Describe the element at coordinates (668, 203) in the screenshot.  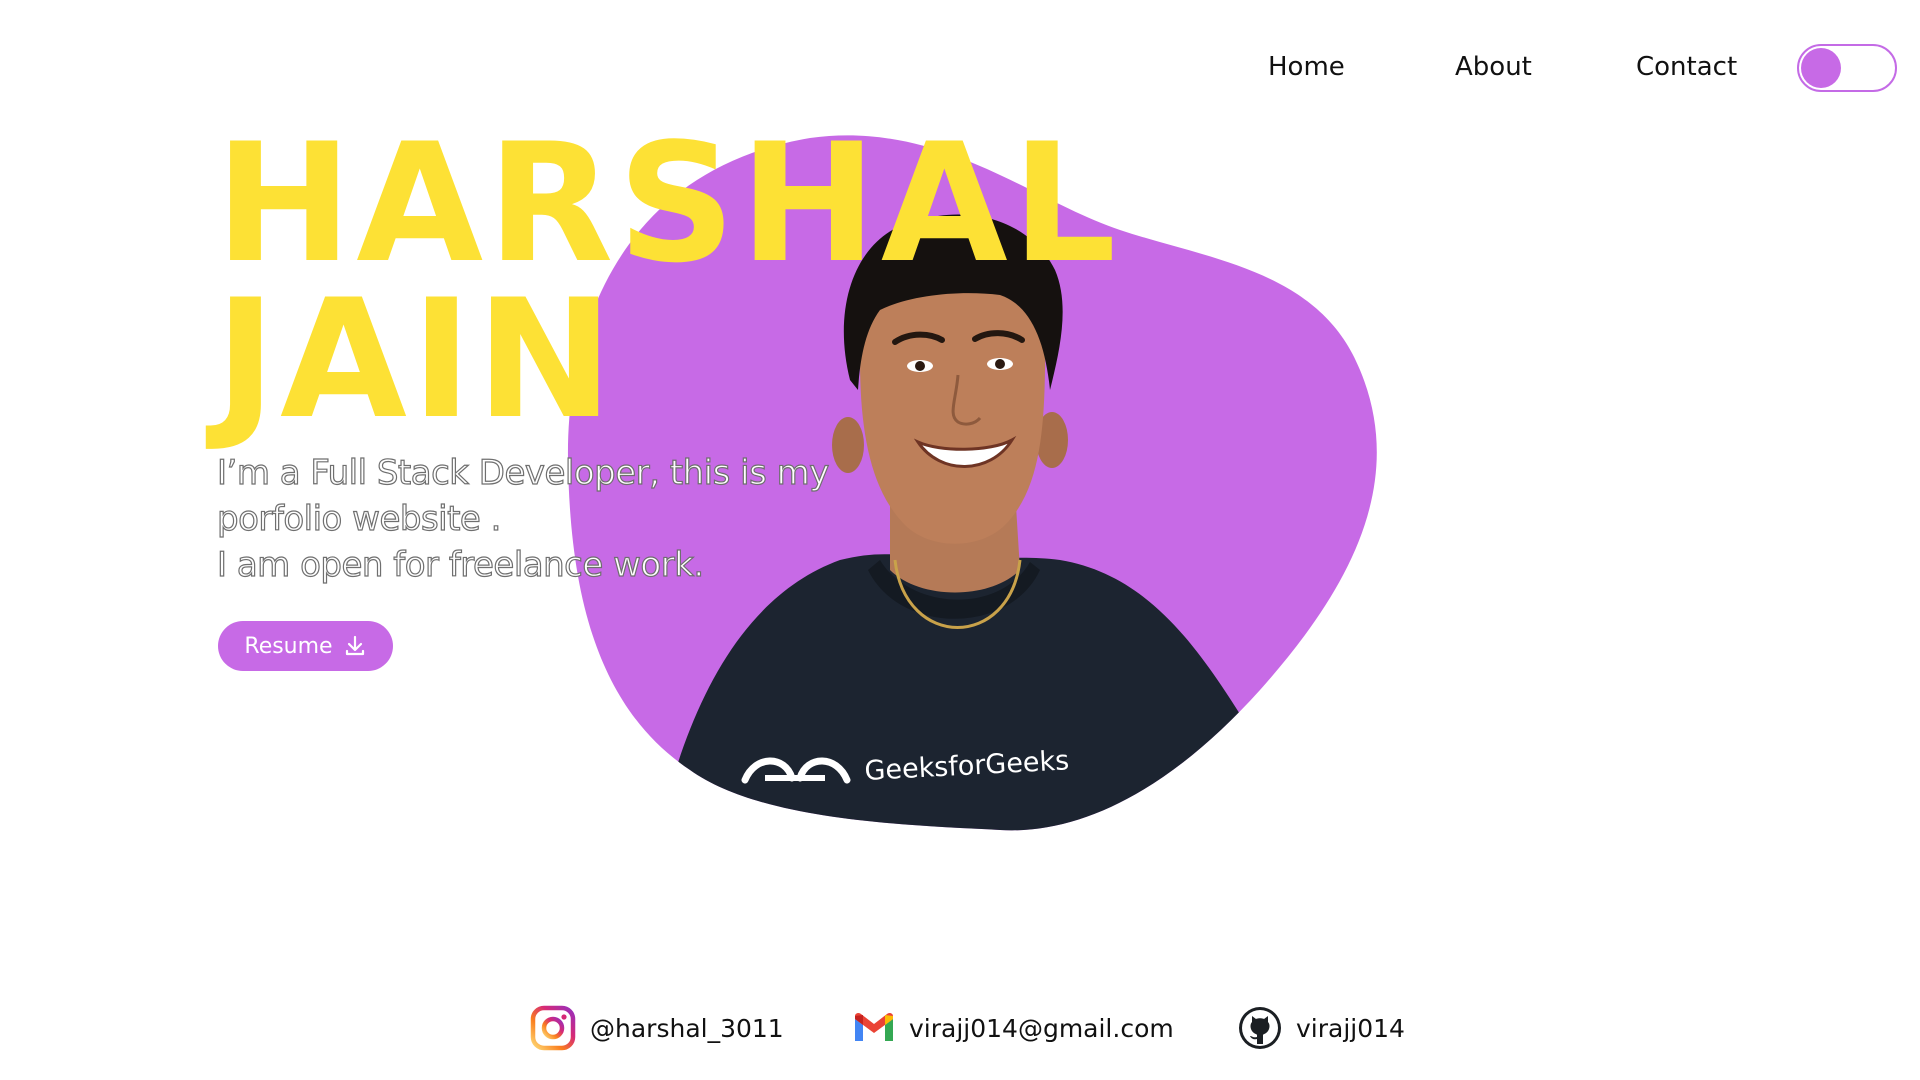
I see `hero-first-name: HARSHAL` at that location.